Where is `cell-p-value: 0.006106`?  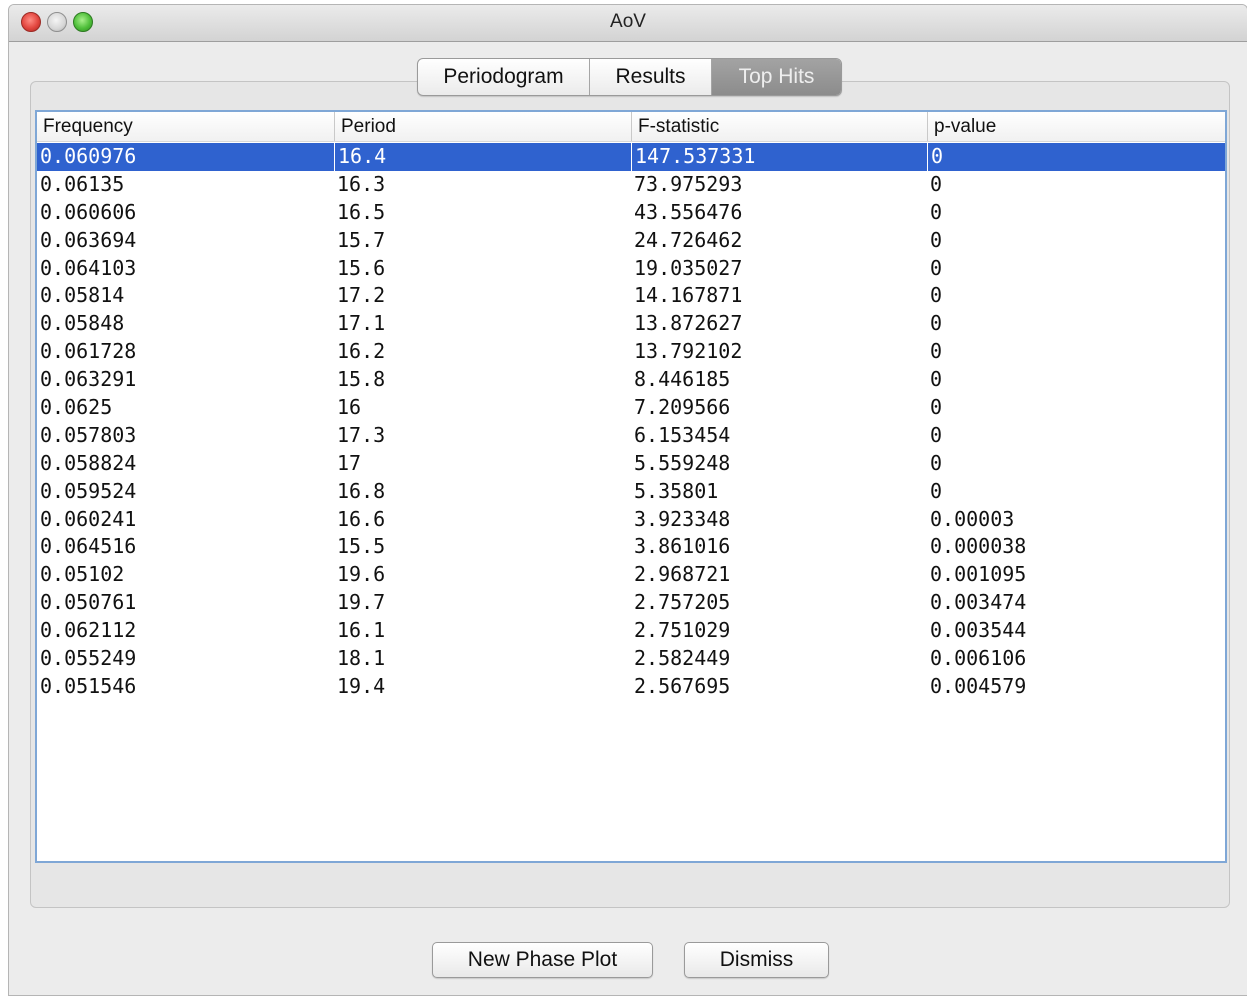 cell-p-value: 0.006106 is located at coordinates (978, 658).